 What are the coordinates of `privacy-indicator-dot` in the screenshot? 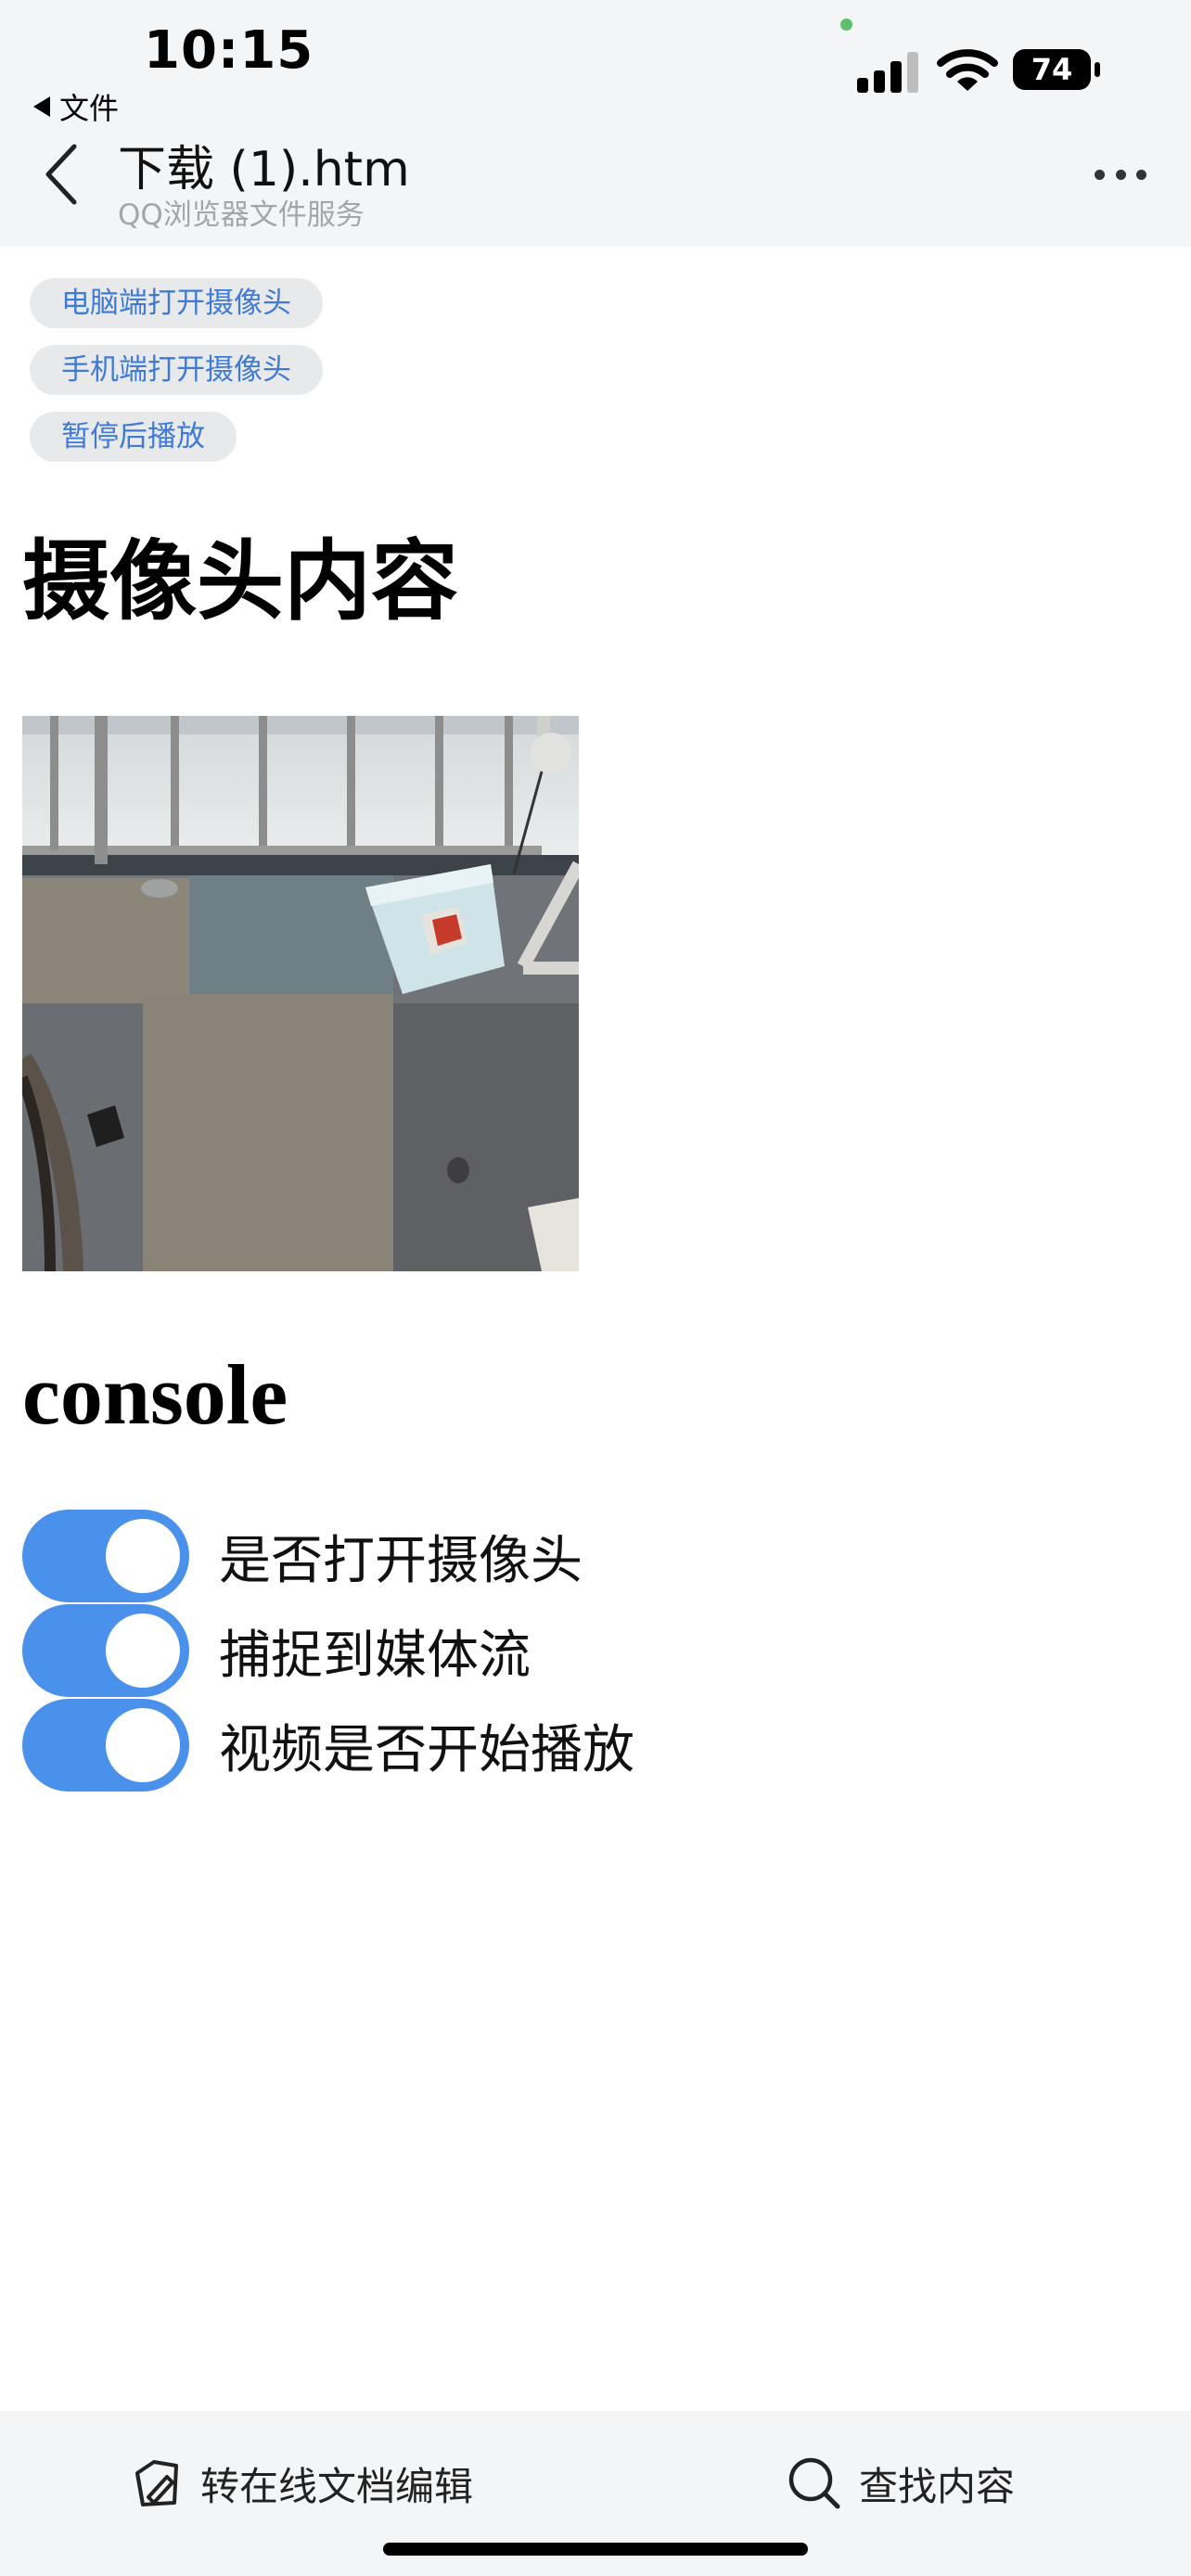 It's located at (846, 25).